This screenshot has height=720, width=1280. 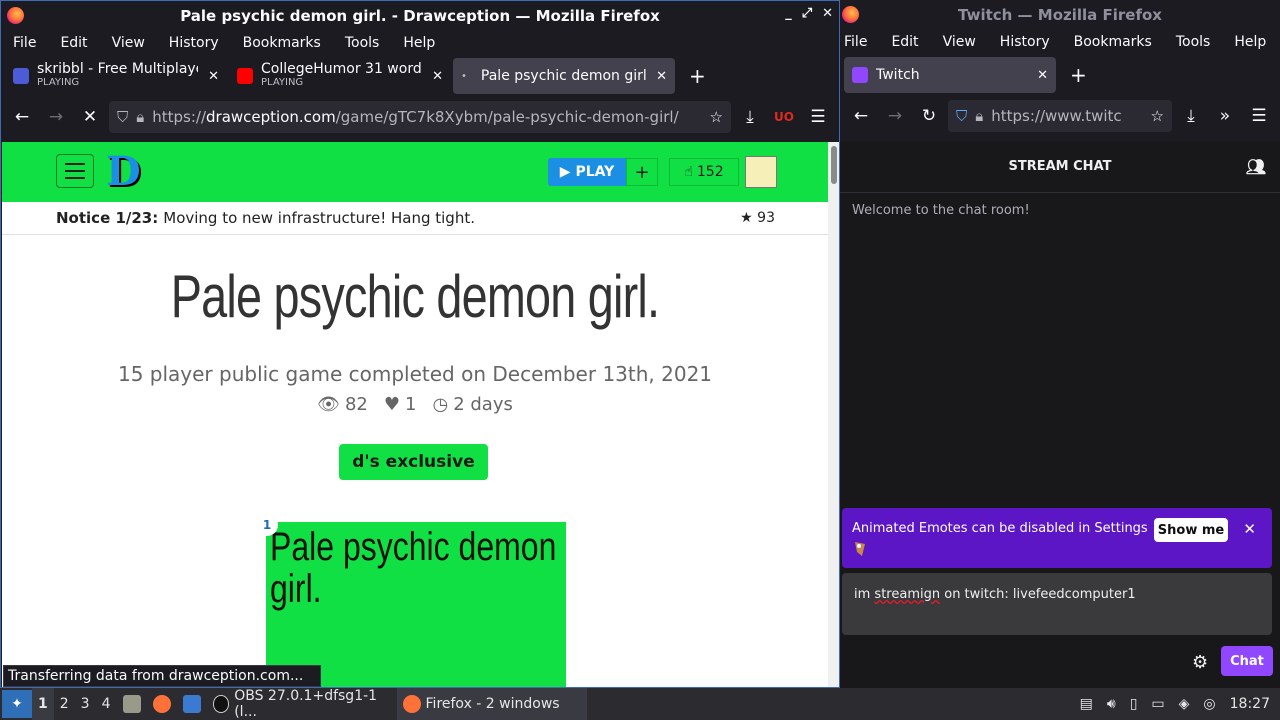 I want to click on star-count: ★ 93, so click(x=757, y=218).